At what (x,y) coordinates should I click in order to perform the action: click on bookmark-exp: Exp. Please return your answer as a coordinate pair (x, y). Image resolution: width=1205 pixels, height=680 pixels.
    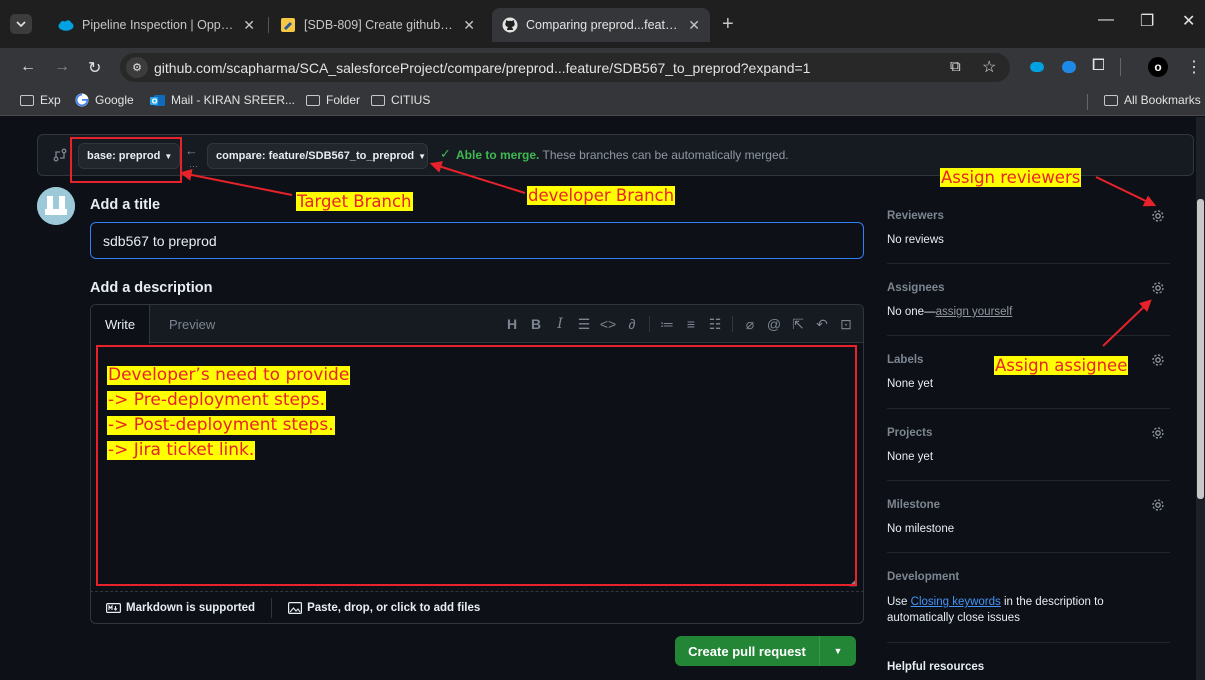
    Looking at the image, I should click on (40, 100).